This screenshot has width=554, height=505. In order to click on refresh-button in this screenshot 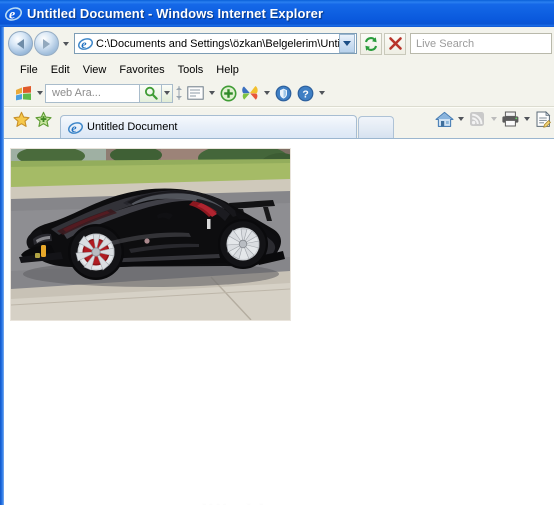, I will do `click(371, 43)`.